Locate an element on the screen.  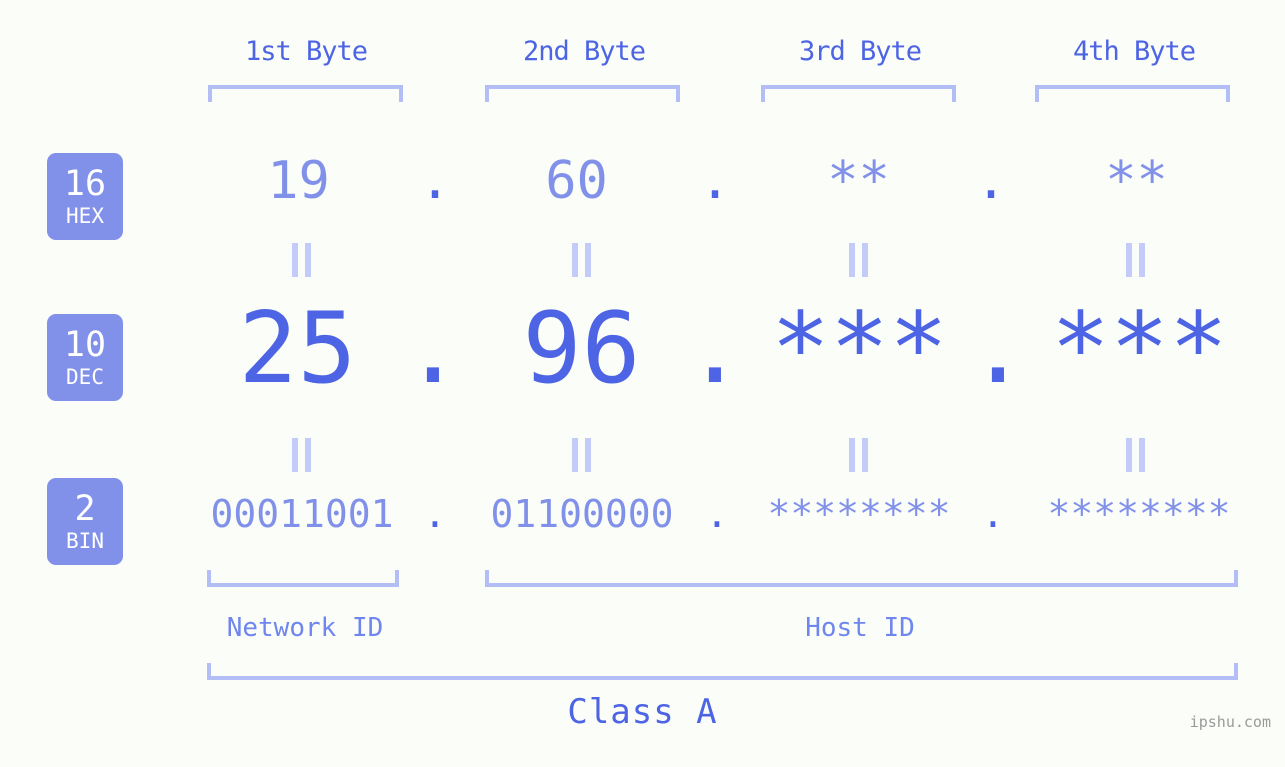
host-id-bracket is located at coordinates (861, 578).